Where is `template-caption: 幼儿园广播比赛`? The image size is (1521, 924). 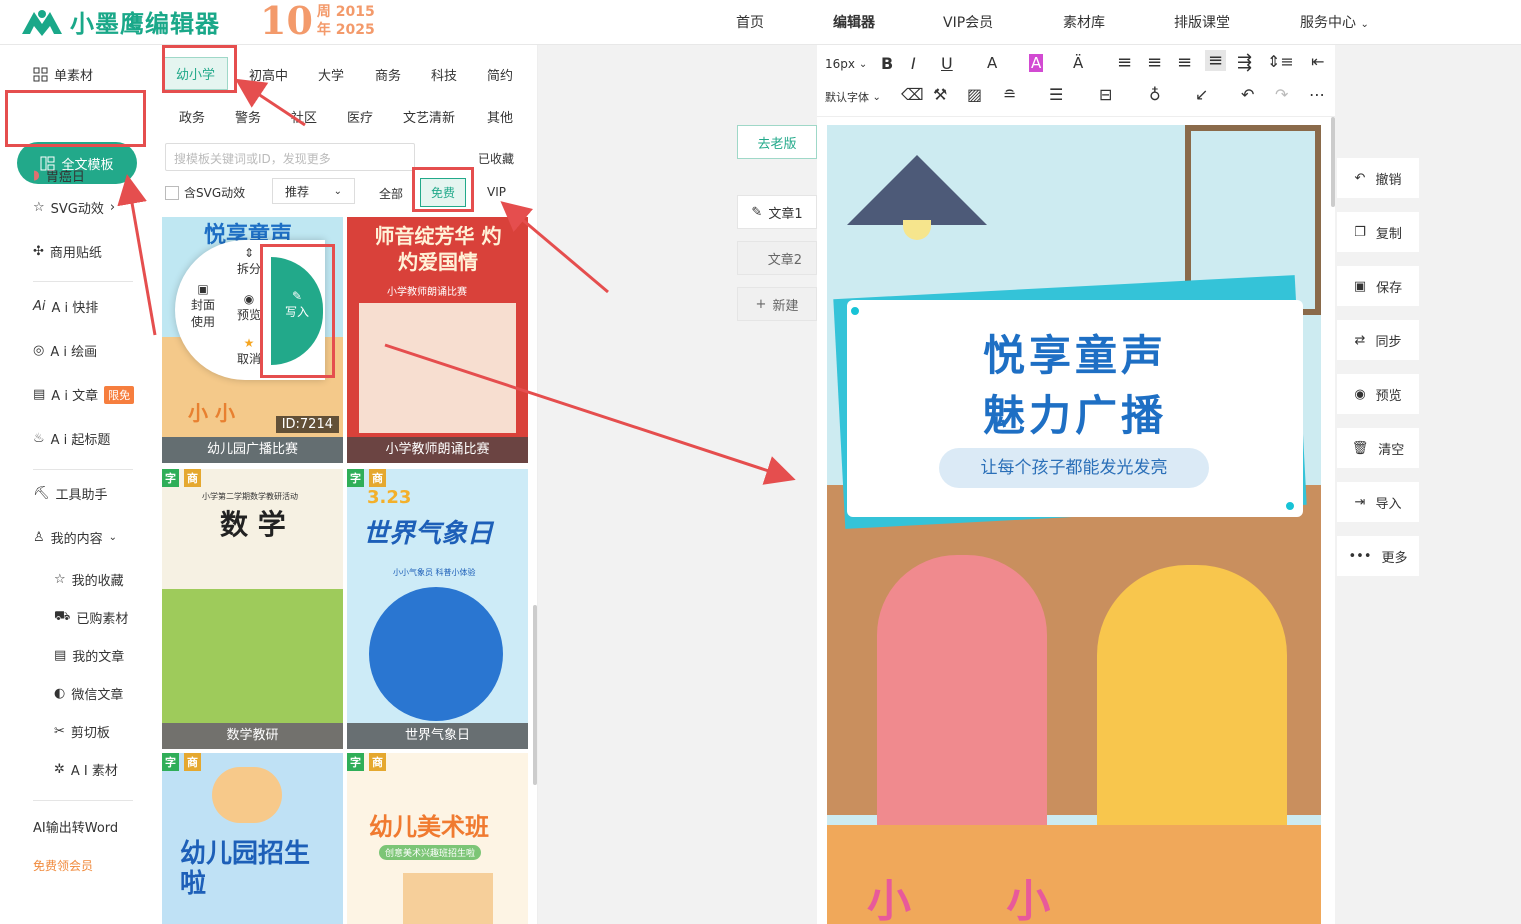 template-caption: 幼儿园广播比赛 is located at coordinates (252, 450).